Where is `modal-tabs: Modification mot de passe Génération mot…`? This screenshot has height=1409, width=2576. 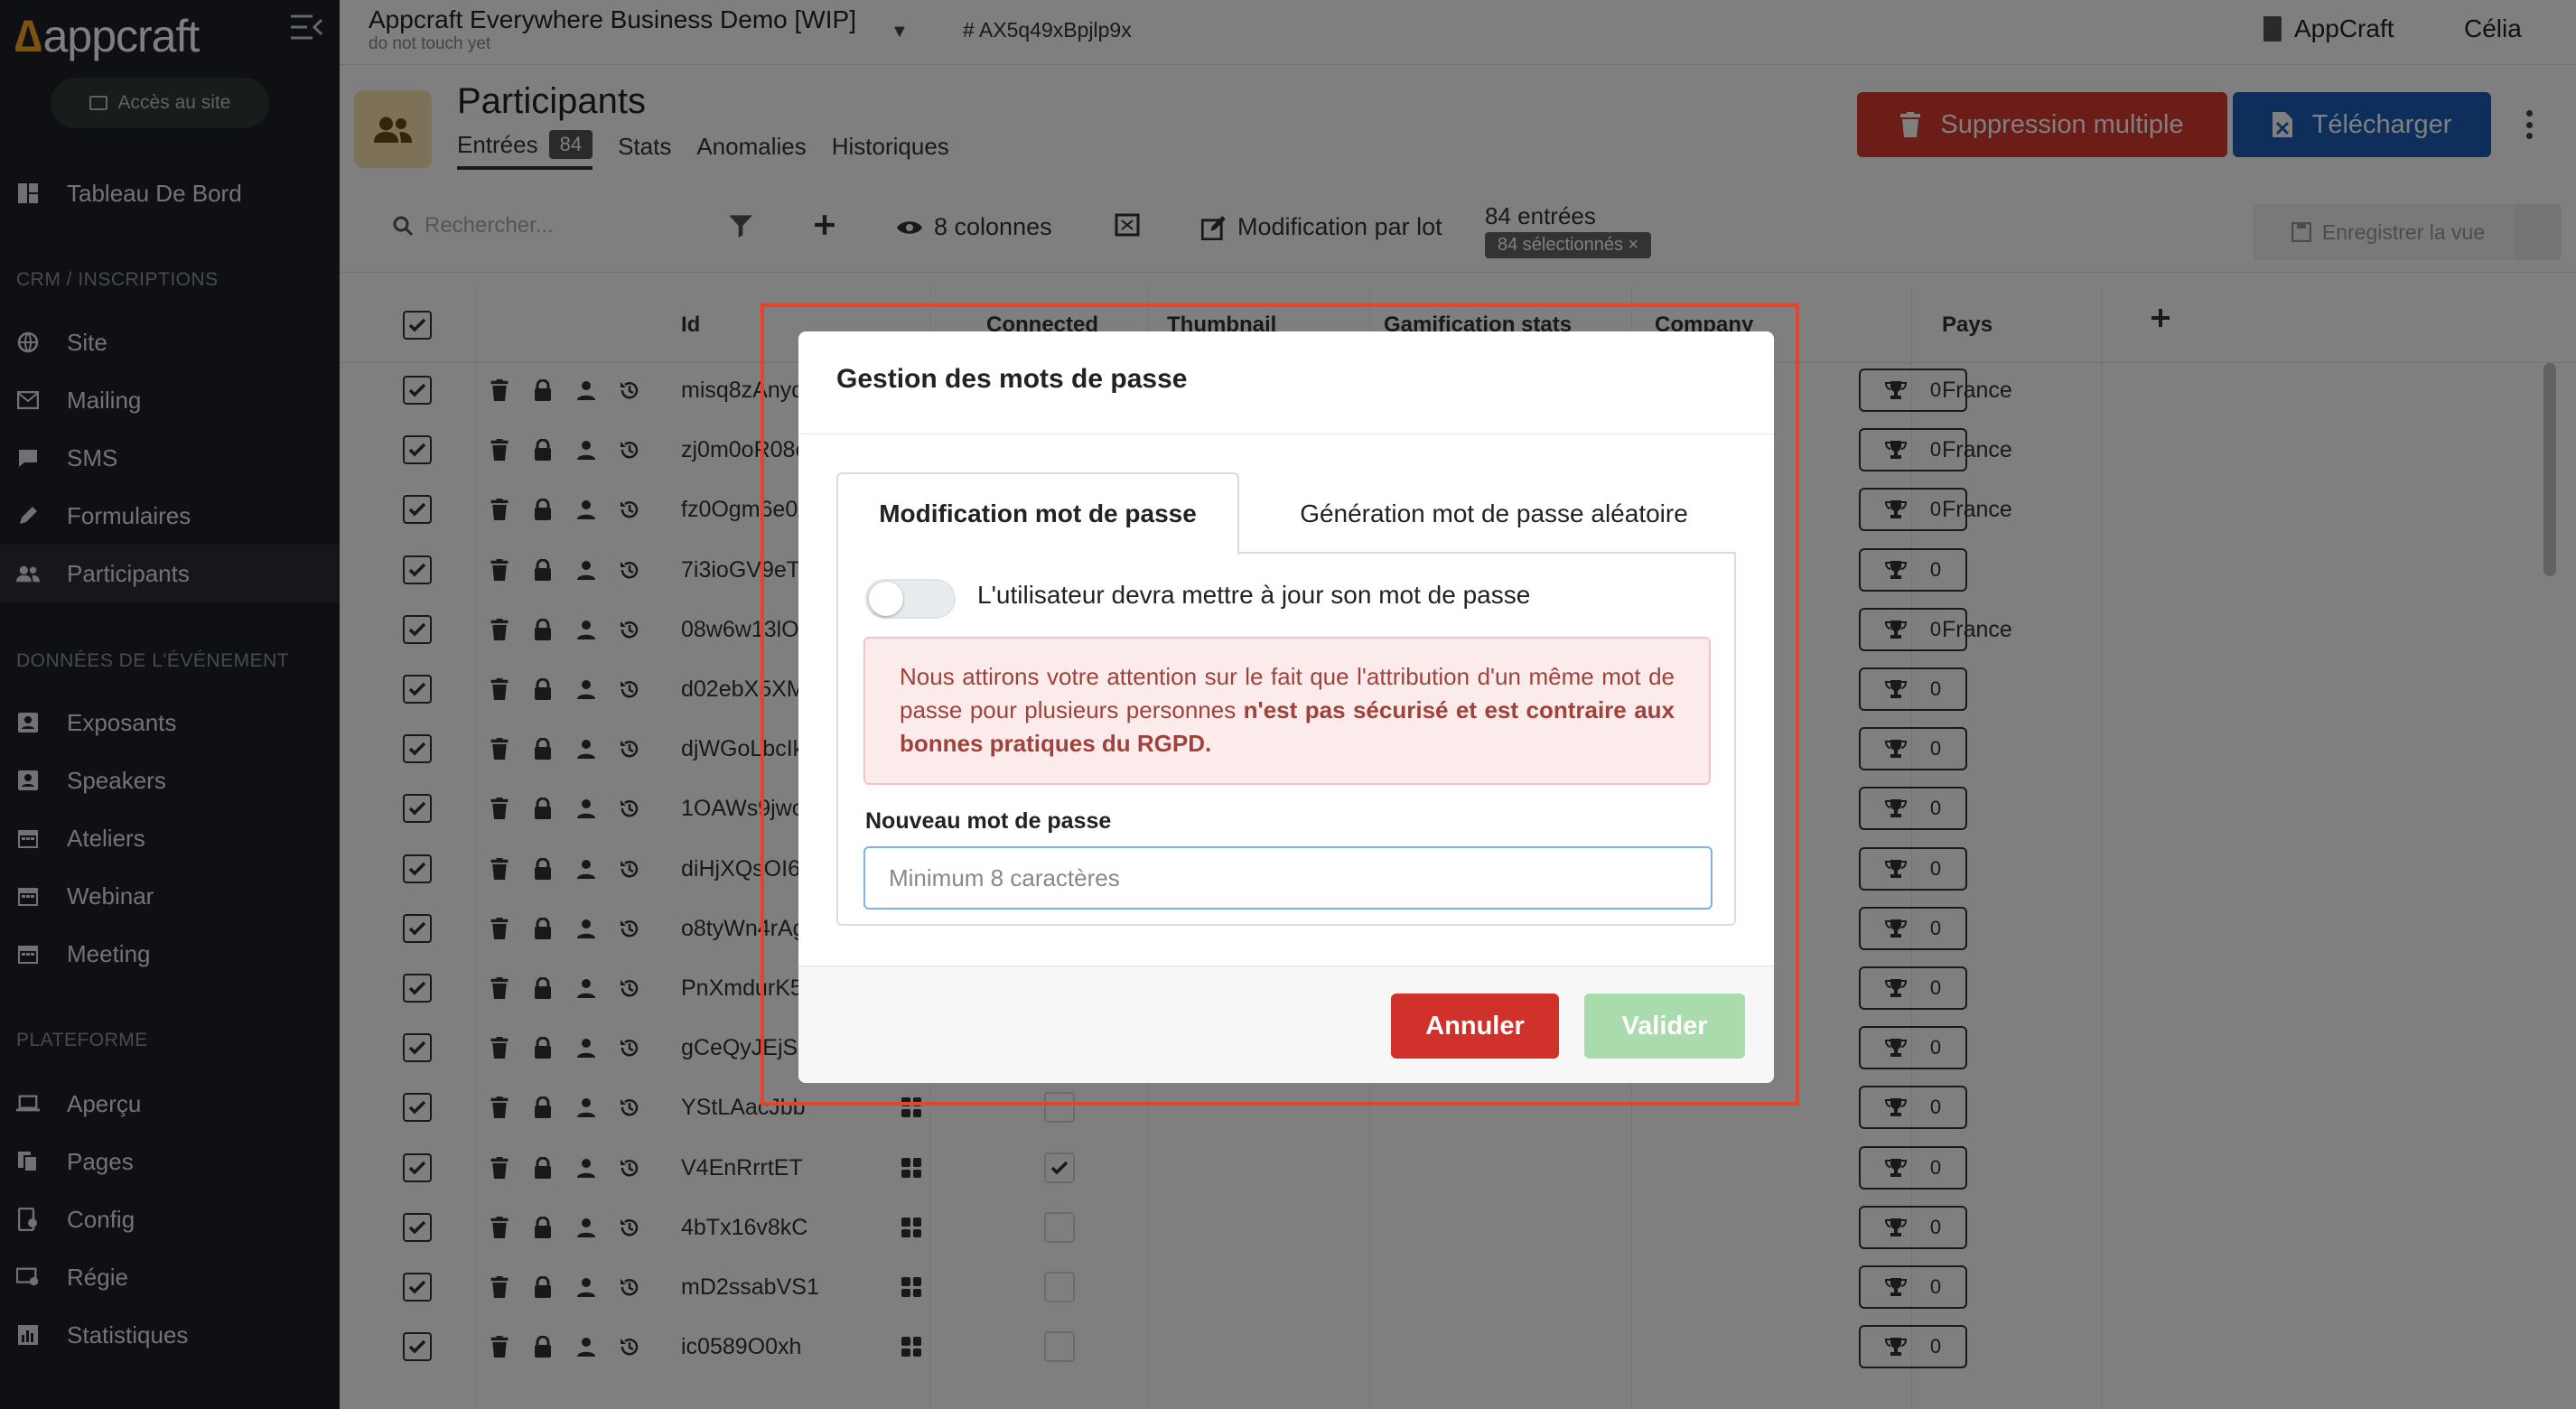 modal-tabs: Modification mot de passe Génération mot… is located at coordinates (1286, 513).